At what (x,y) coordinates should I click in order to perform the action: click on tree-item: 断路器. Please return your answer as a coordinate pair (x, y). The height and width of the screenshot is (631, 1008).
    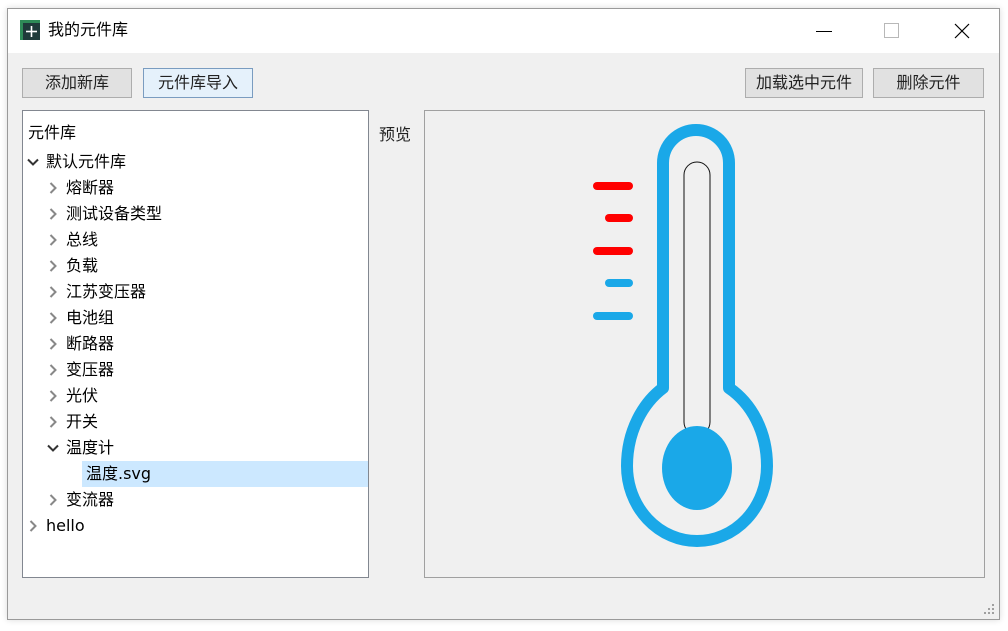
    Looking at the image, I should click on (195, 344).